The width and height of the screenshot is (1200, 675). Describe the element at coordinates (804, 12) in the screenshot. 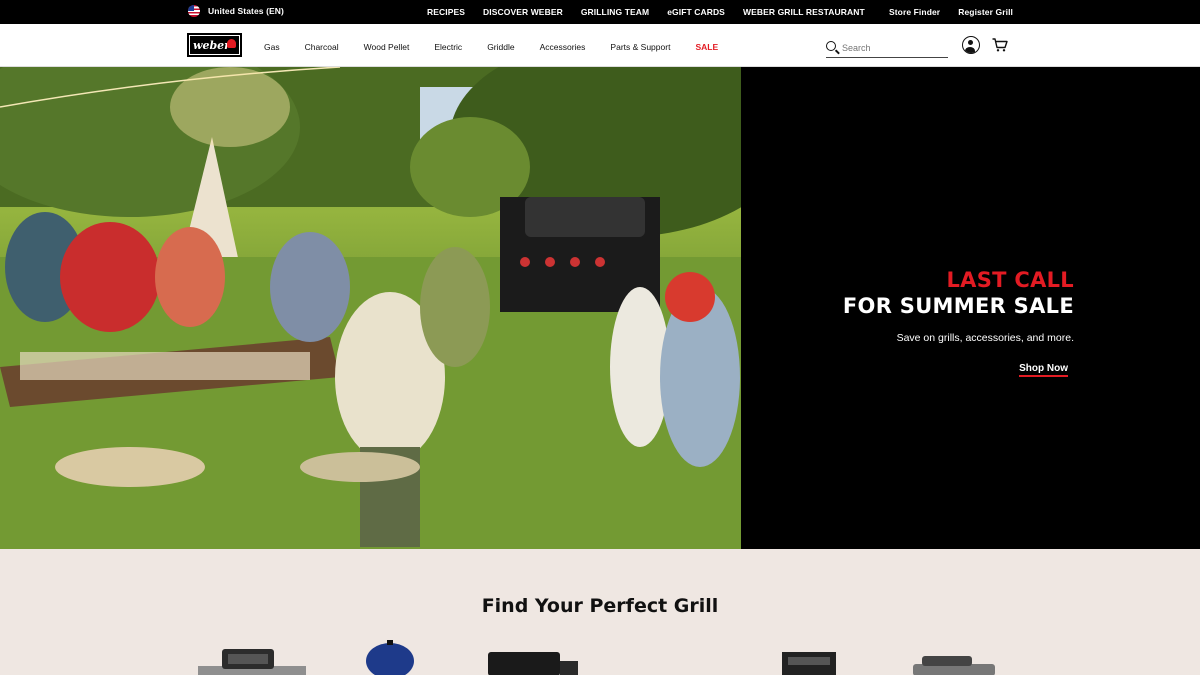

I see `link-weber-grill-restaurant: WEBER GRILL RESTAURANT` at that location.